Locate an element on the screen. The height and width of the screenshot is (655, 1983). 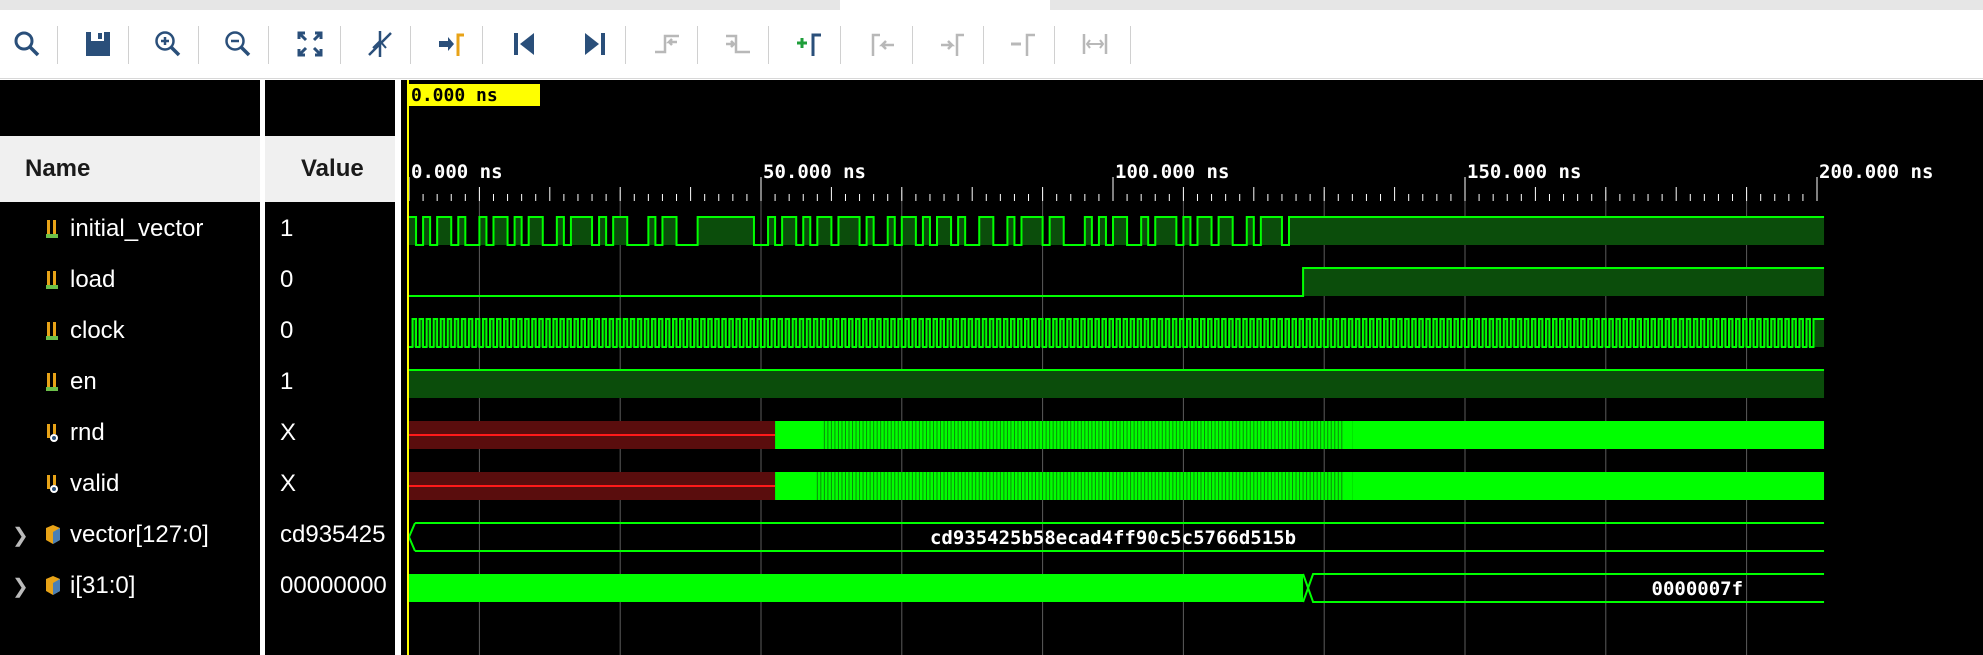
go-to-last-time-button is located at coordinates (595, 44).